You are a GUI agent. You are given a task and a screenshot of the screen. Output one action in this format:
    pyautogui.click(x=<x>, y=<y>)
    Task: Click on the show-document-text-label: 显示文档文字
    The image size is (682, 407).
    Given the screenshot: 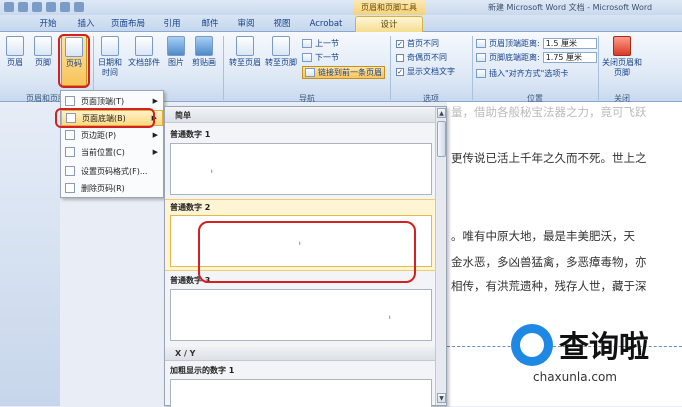 What is the action you would take?
    pyautogui.click(x=431, y=71)
    